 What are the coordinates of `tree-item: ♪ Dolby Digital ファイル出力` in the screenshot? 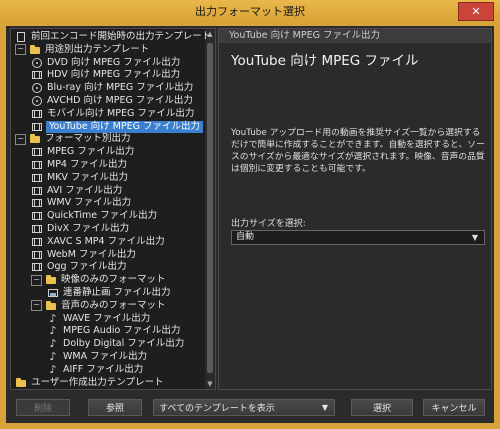 It's located at (116, 344).